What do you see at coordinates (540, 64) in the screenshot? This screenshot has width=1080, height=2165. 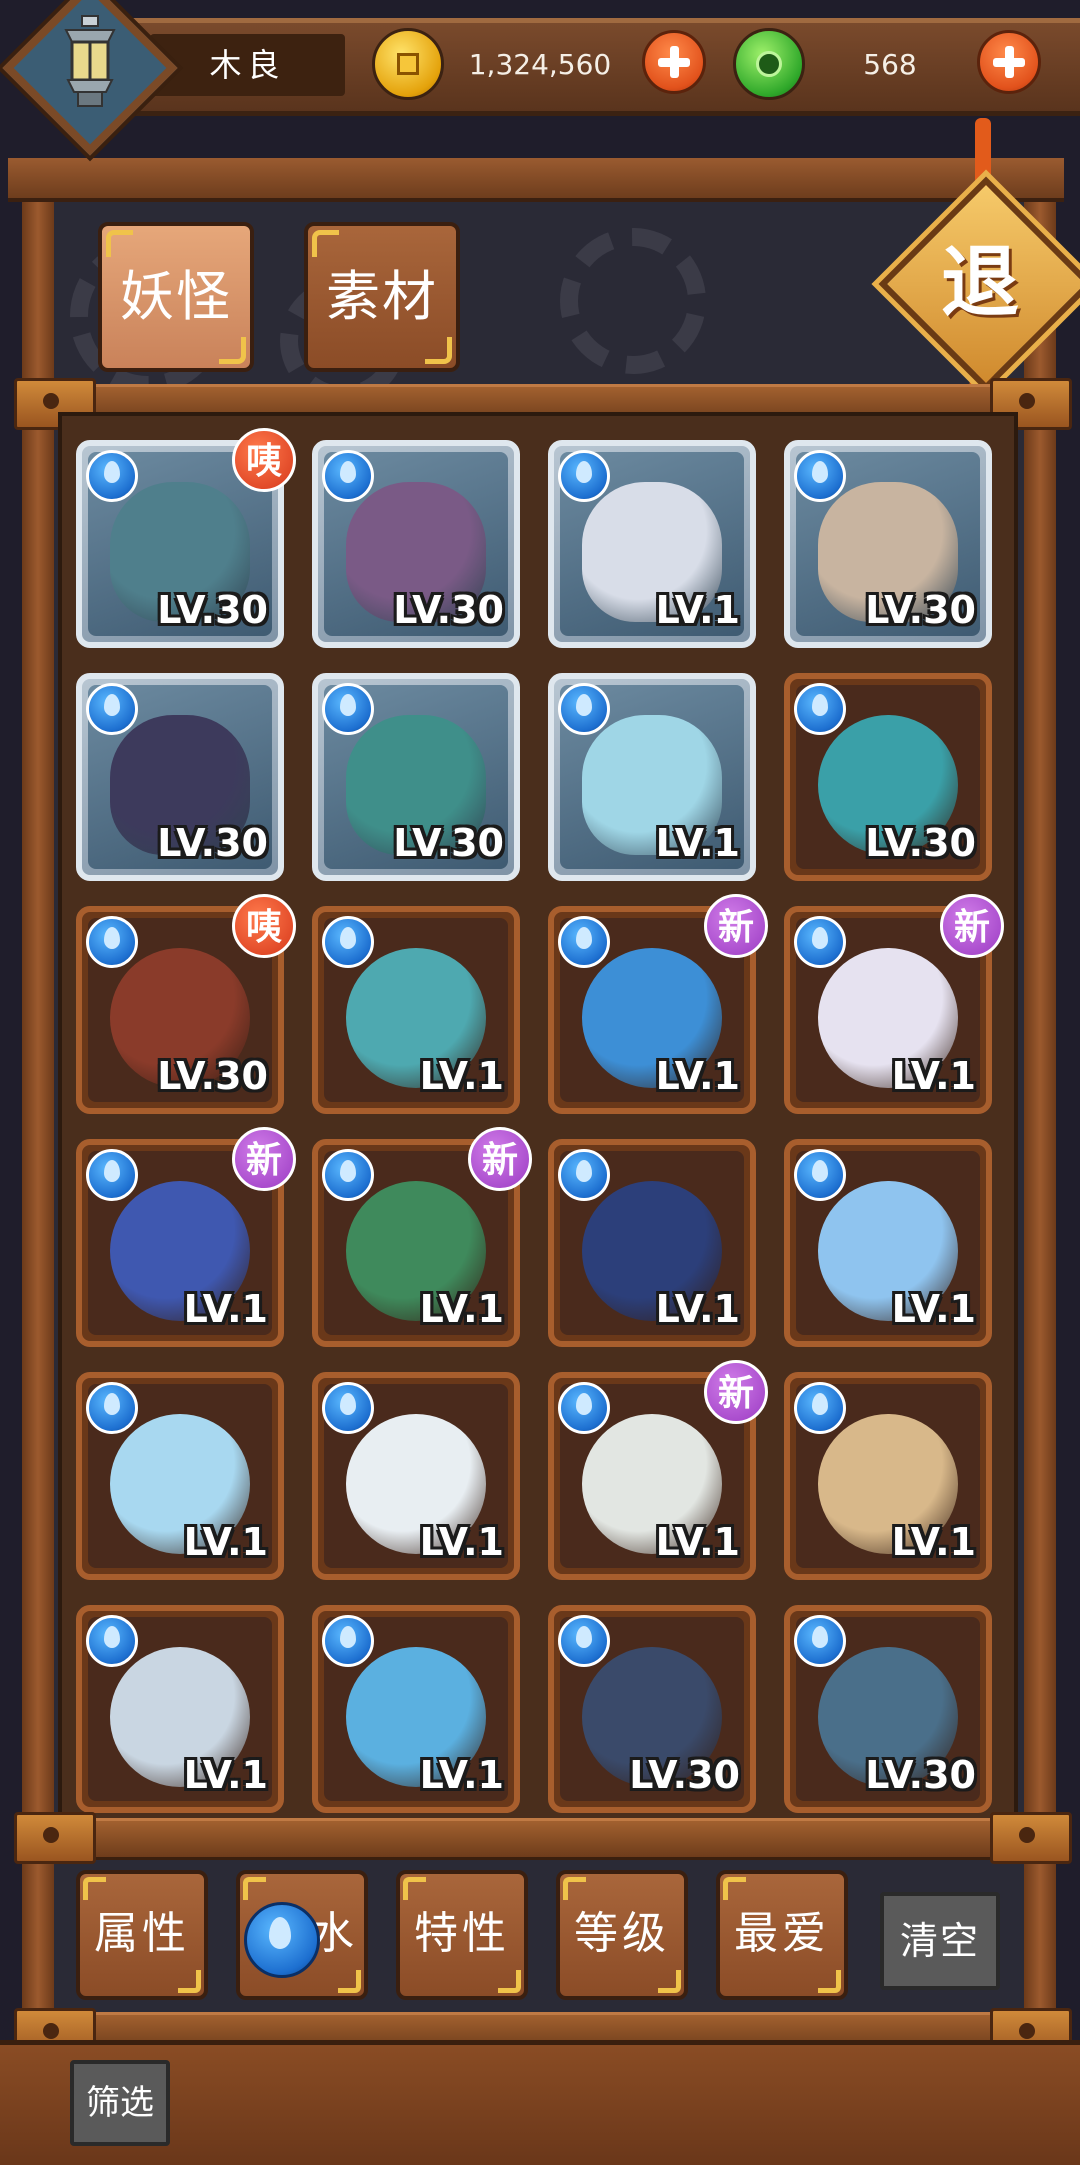 I see `coin-amount: 1,324,560` at bounding box center [540, 64].